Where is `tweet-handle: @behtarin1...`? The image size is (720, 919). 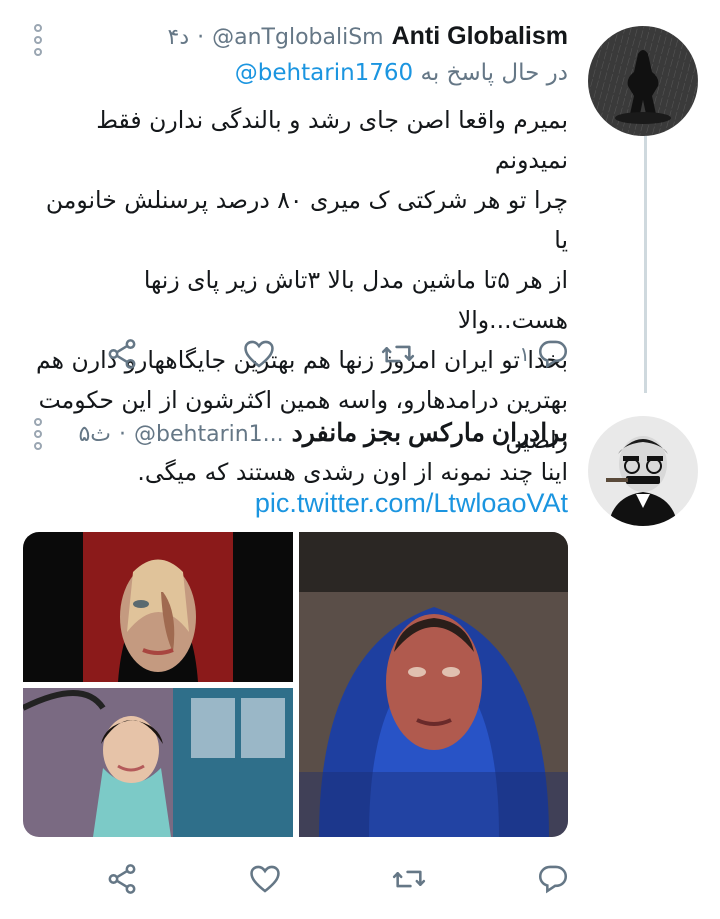 tweet-handle: @behtarin1... is located at coordinates (209, 434).